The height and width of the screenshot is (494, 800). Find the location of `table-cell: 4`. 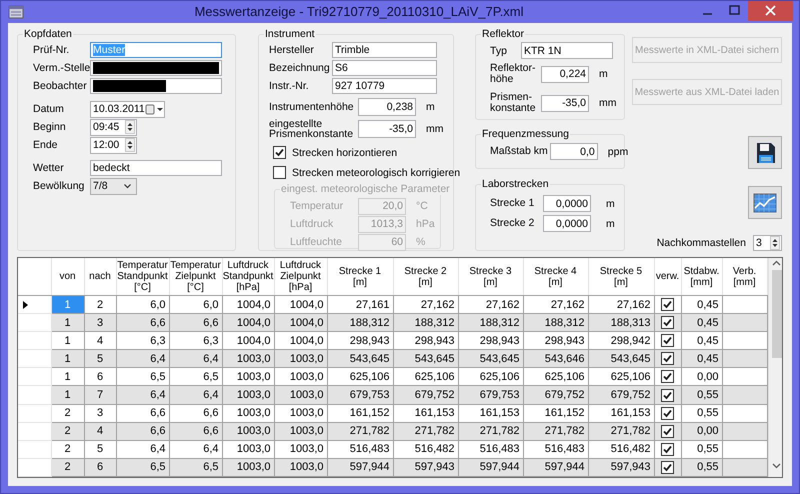

table-cell: 4 is located at coordinates (100, 431).